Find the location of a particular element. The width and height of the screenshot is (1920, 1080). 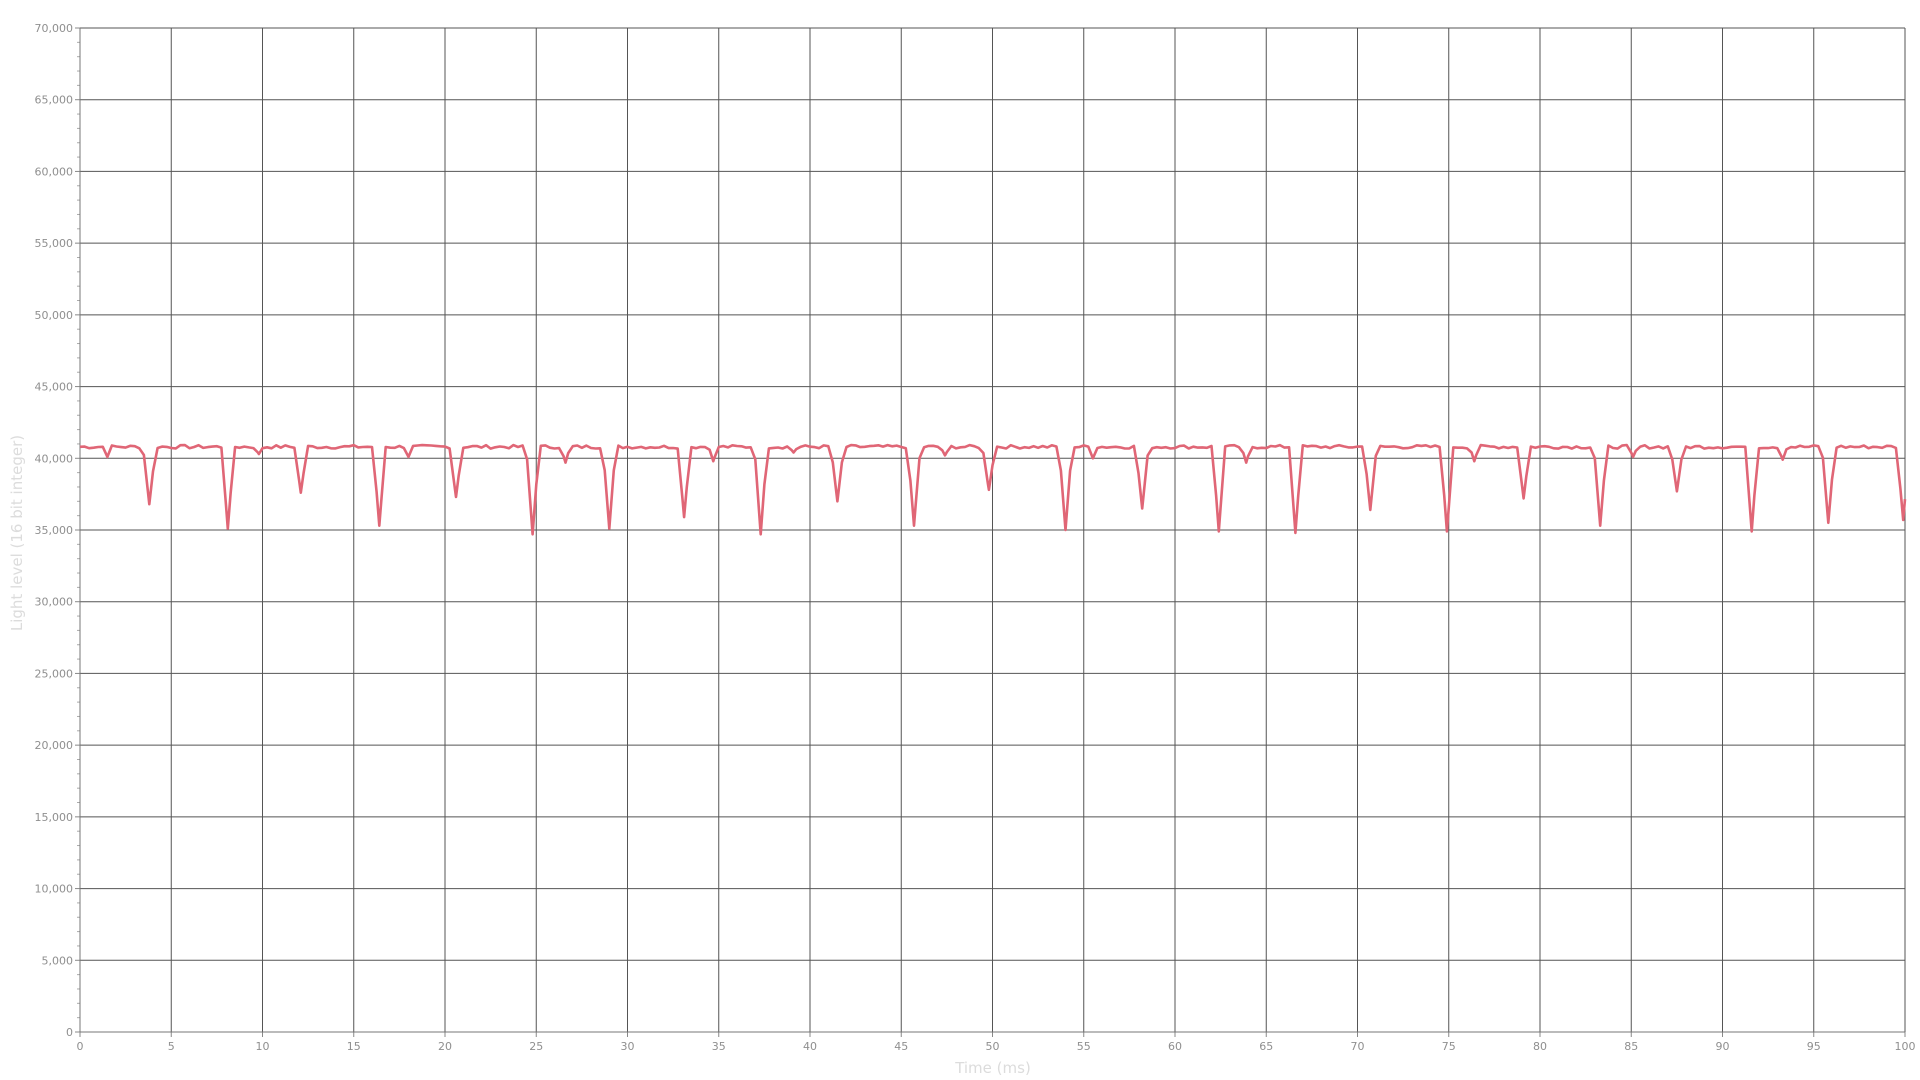

x-tick-label: 35 is located at coordinates (719, 1046).